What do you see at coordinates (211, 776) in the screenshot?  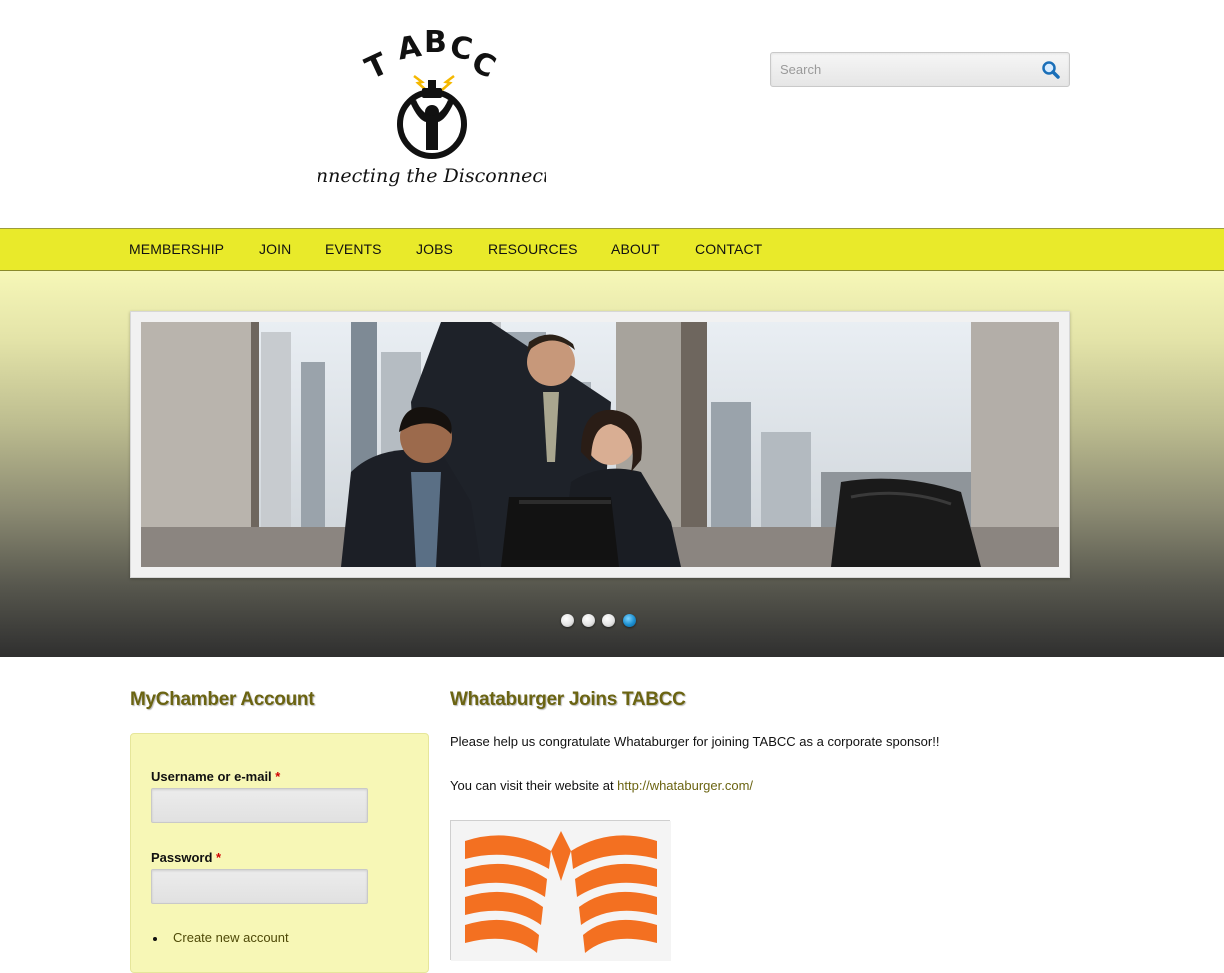 I see `username-label-text: Username or e-mail` at bounding box center [211, 776].